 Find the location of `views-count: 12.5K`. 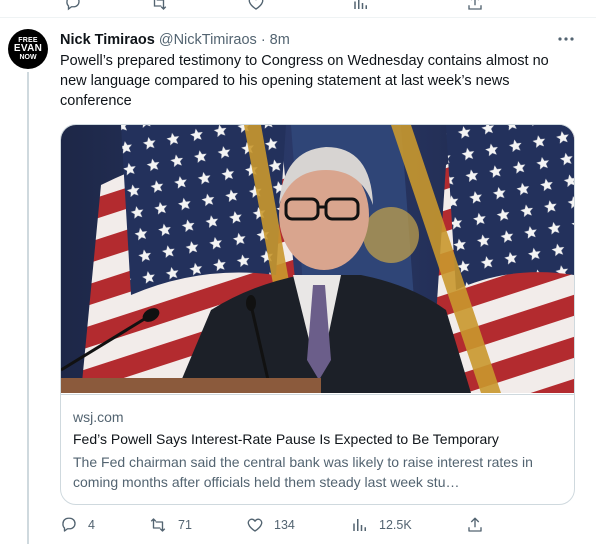

views-count: 12.5K is located at coordinates (395, 525).